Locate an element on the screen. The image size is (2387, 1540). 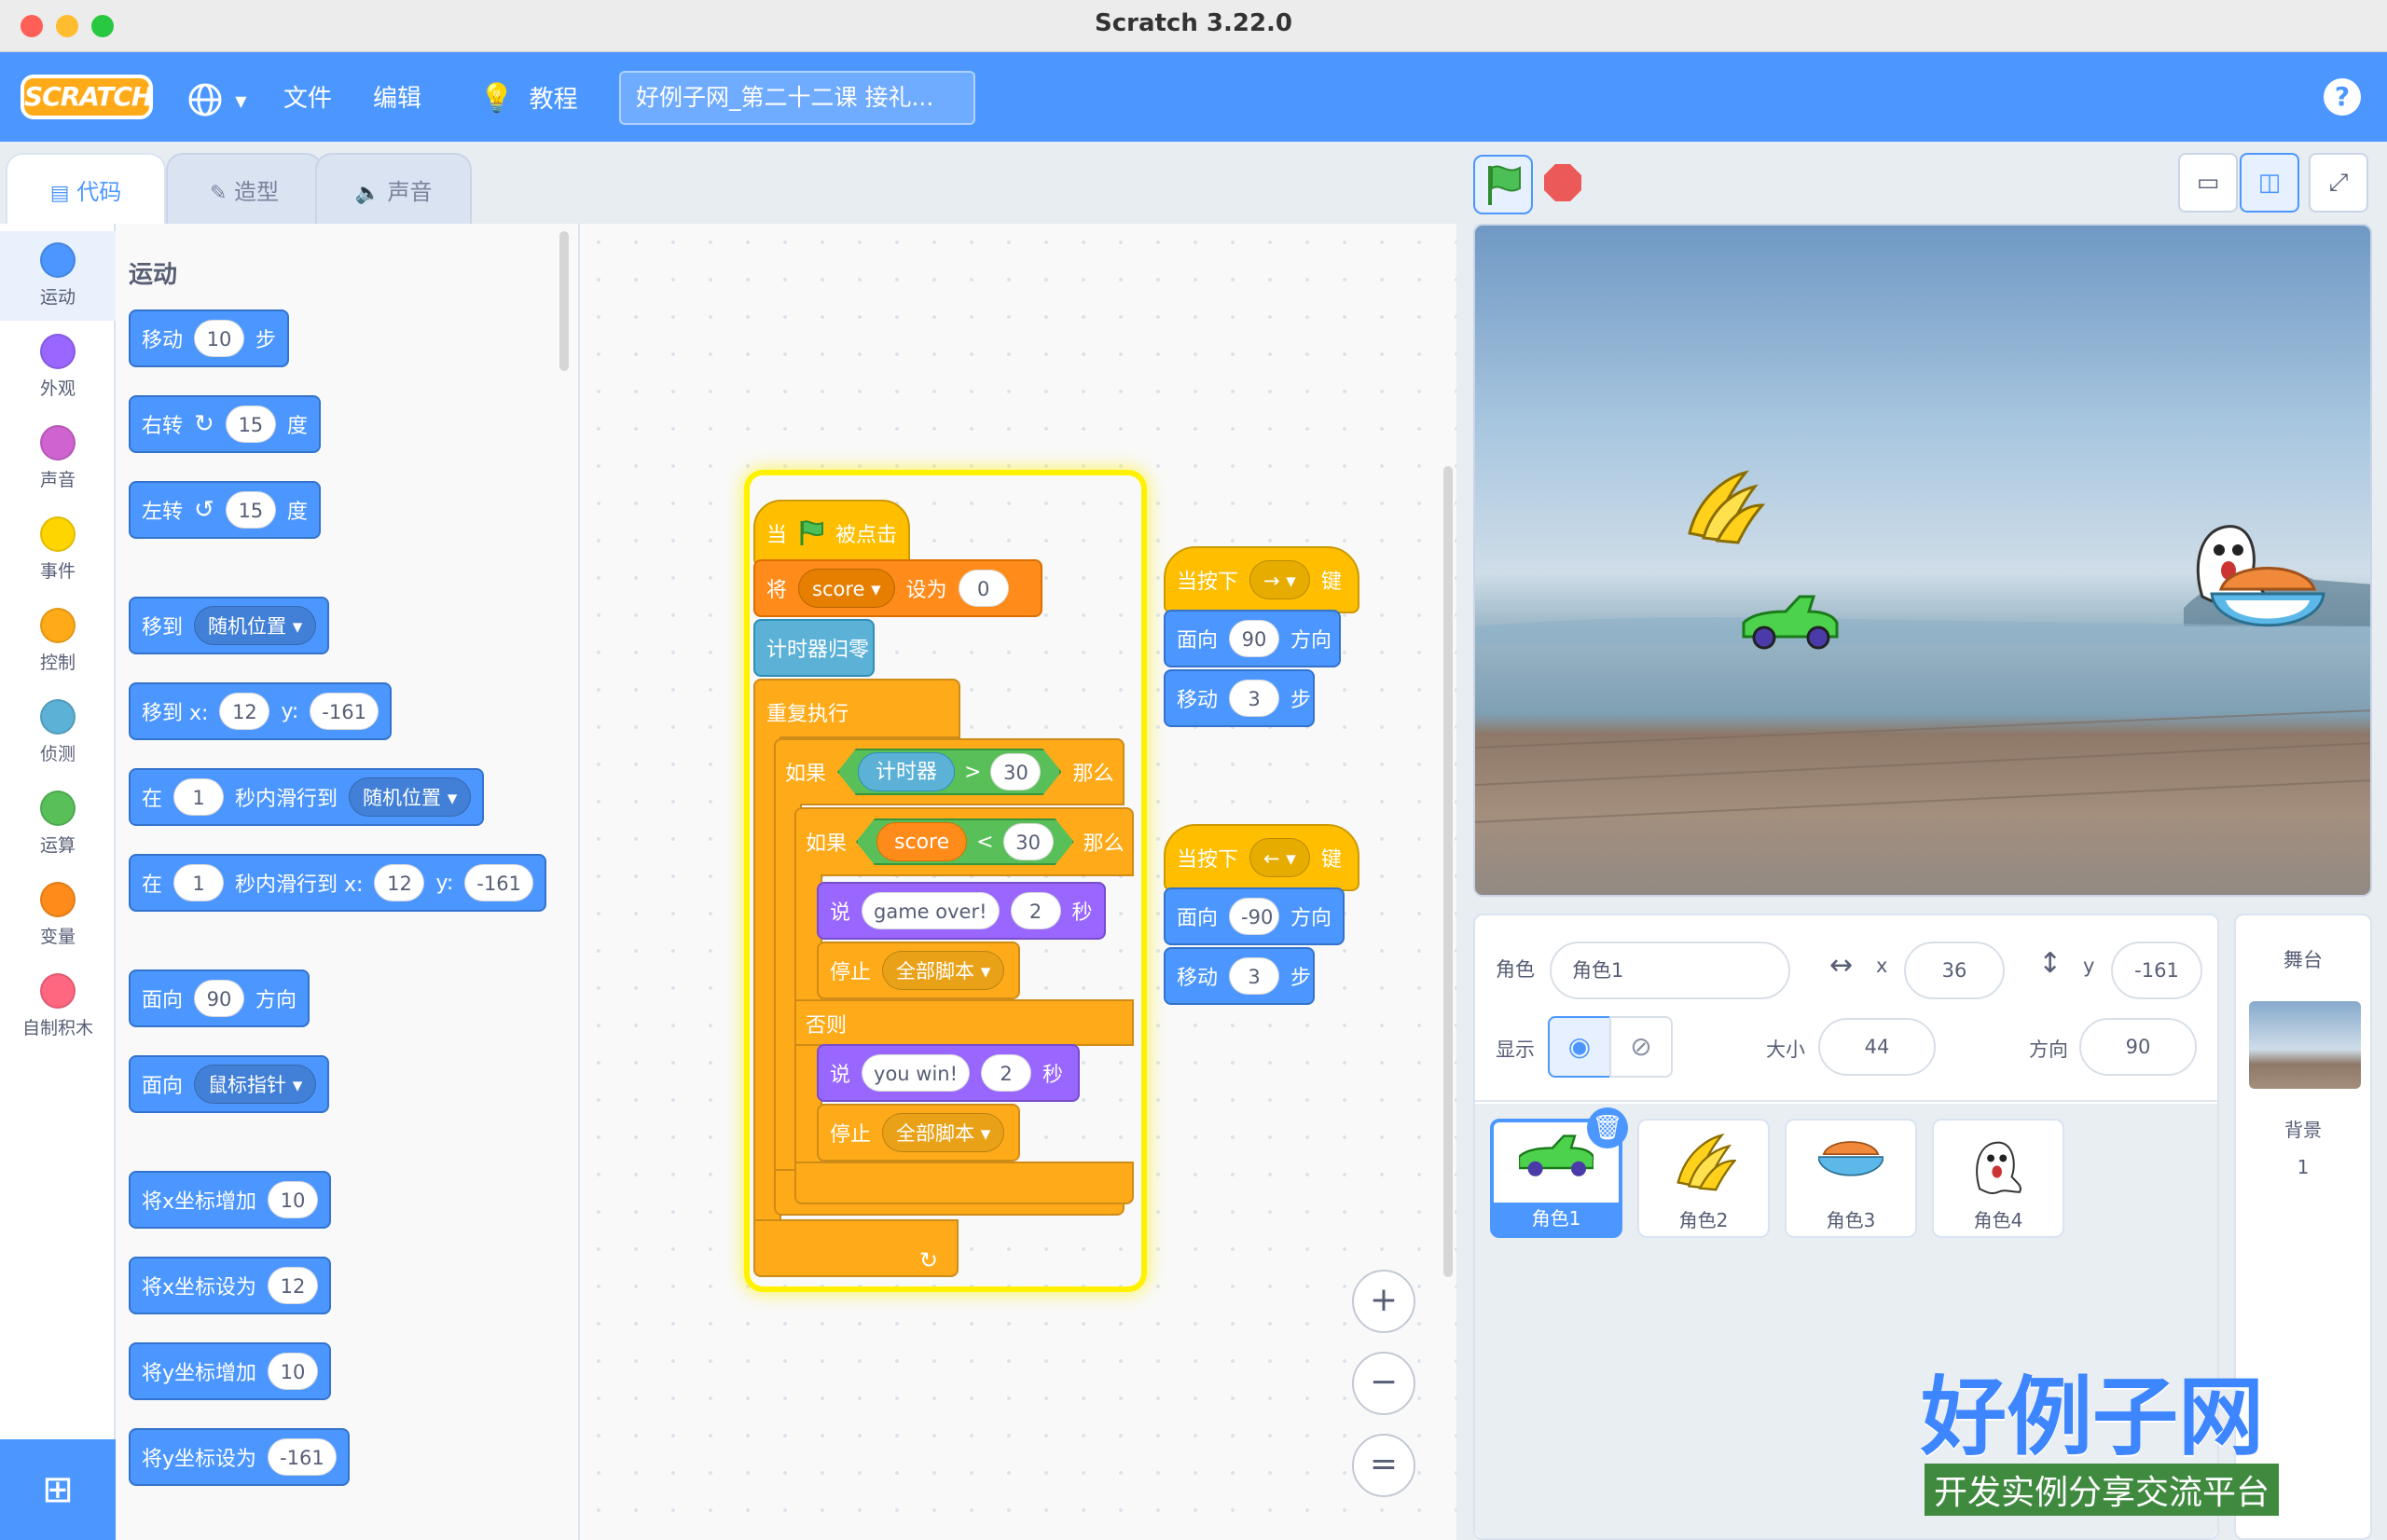
timer-reporter: 计时器 is located at coordinates (906, 771).